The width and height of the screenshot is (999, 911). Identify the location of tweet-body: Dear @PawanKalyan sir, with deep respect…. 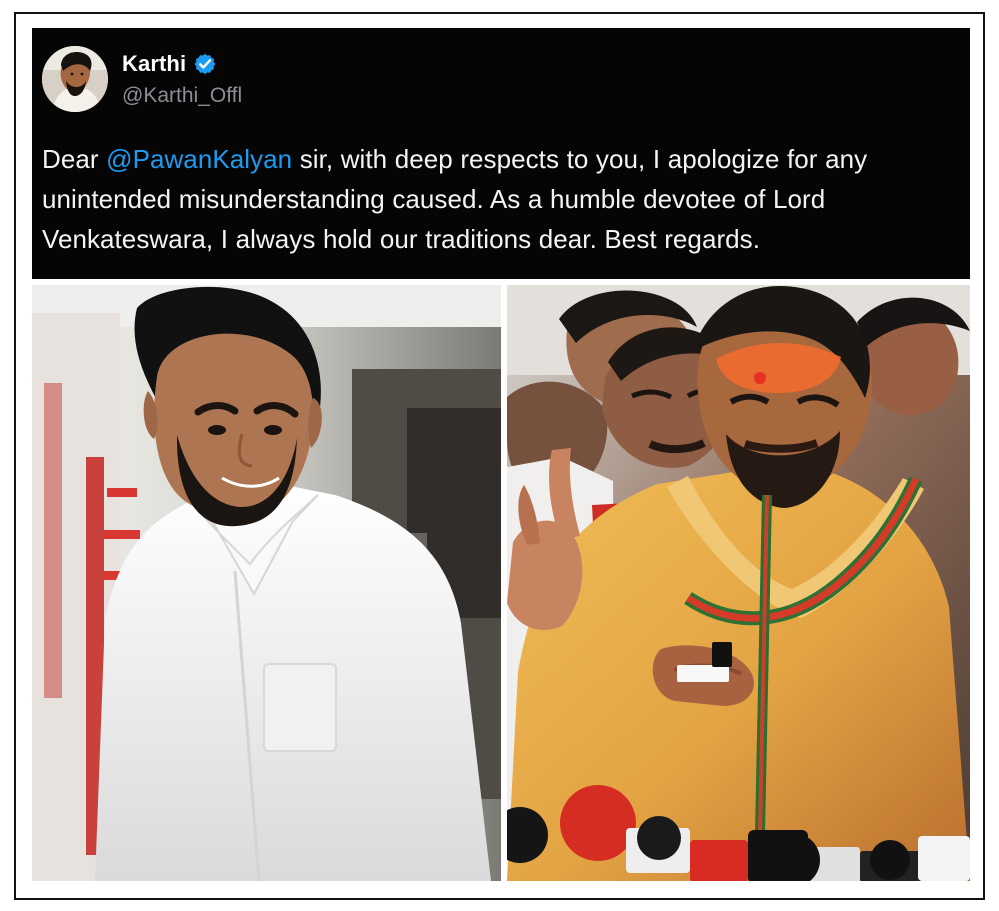
(501, 199).